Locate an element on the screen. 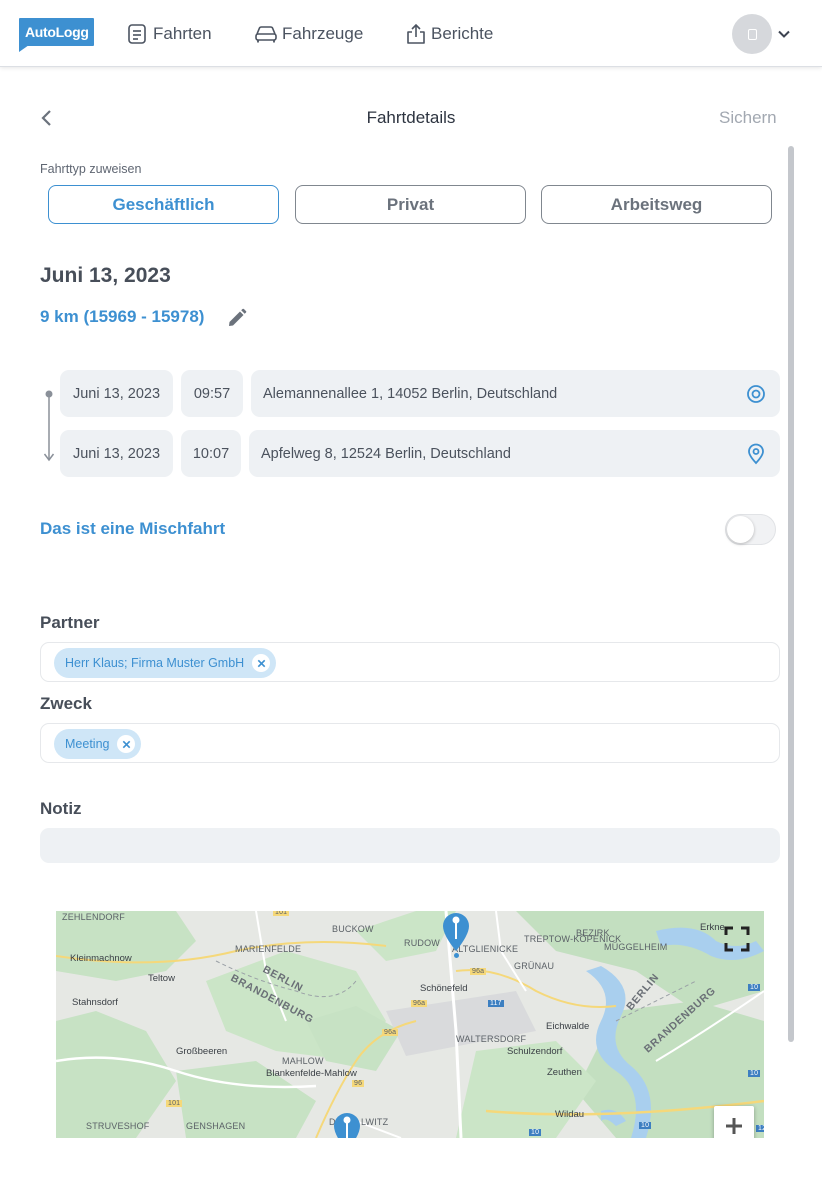 This screenshot has width=822, height=1182. route-connector-icon is located at coordinates (49, 426).